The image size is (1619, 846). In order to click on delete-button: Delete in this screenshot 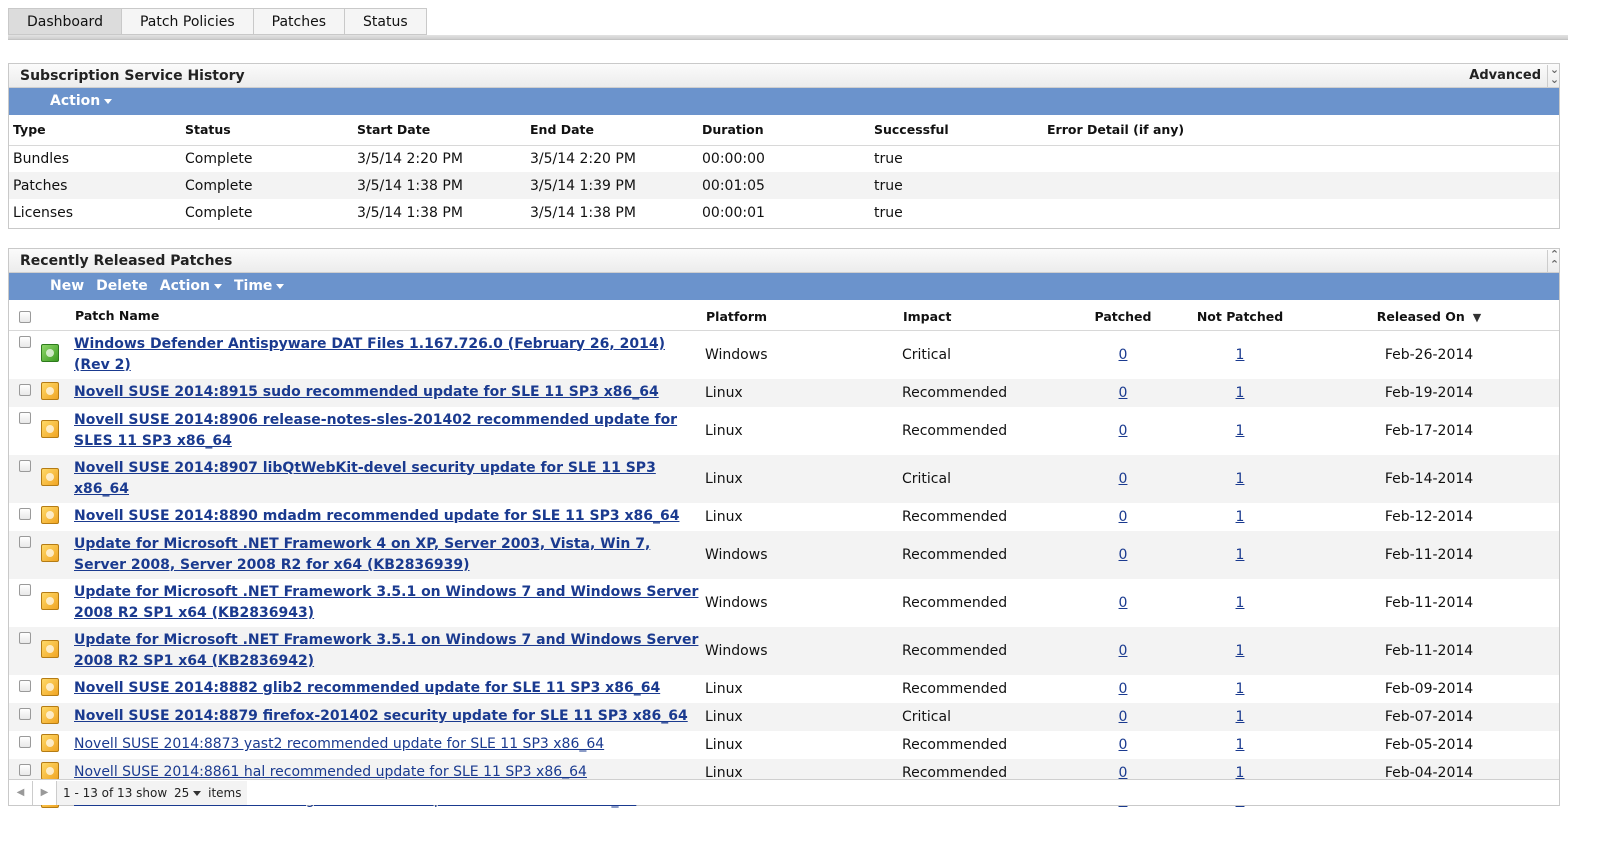, I will do `click(122, 286)`.